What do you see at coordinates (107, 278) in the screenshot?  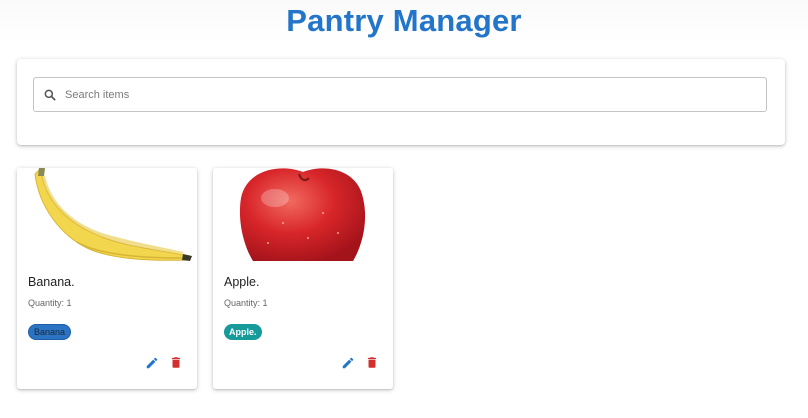 I see `item-card-banana: Banana. Quantity: 1 Banana` at bounding box center [107, 278].